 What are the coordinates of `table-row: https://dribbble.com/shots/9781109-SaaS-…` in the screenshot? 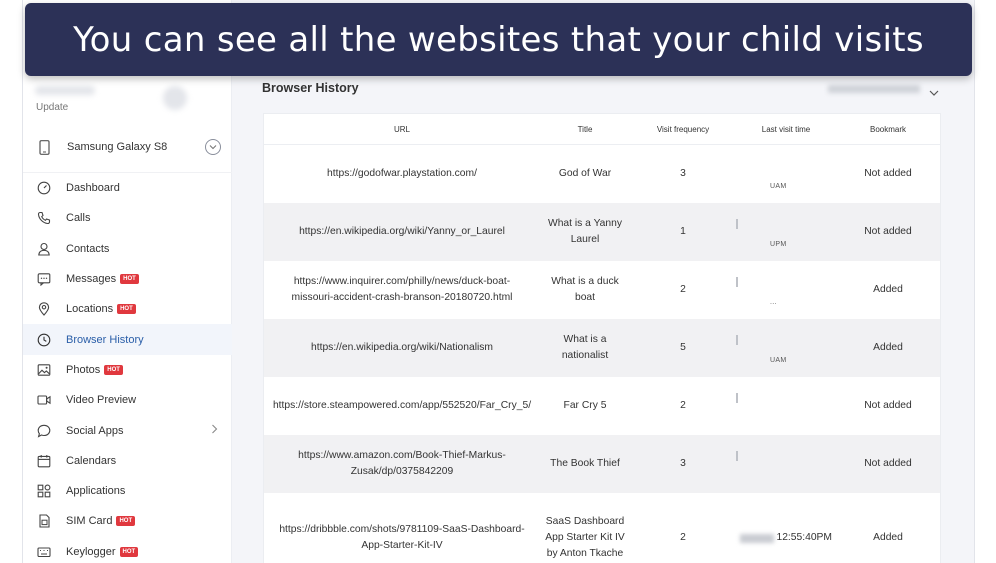 It's located at (602, 528).